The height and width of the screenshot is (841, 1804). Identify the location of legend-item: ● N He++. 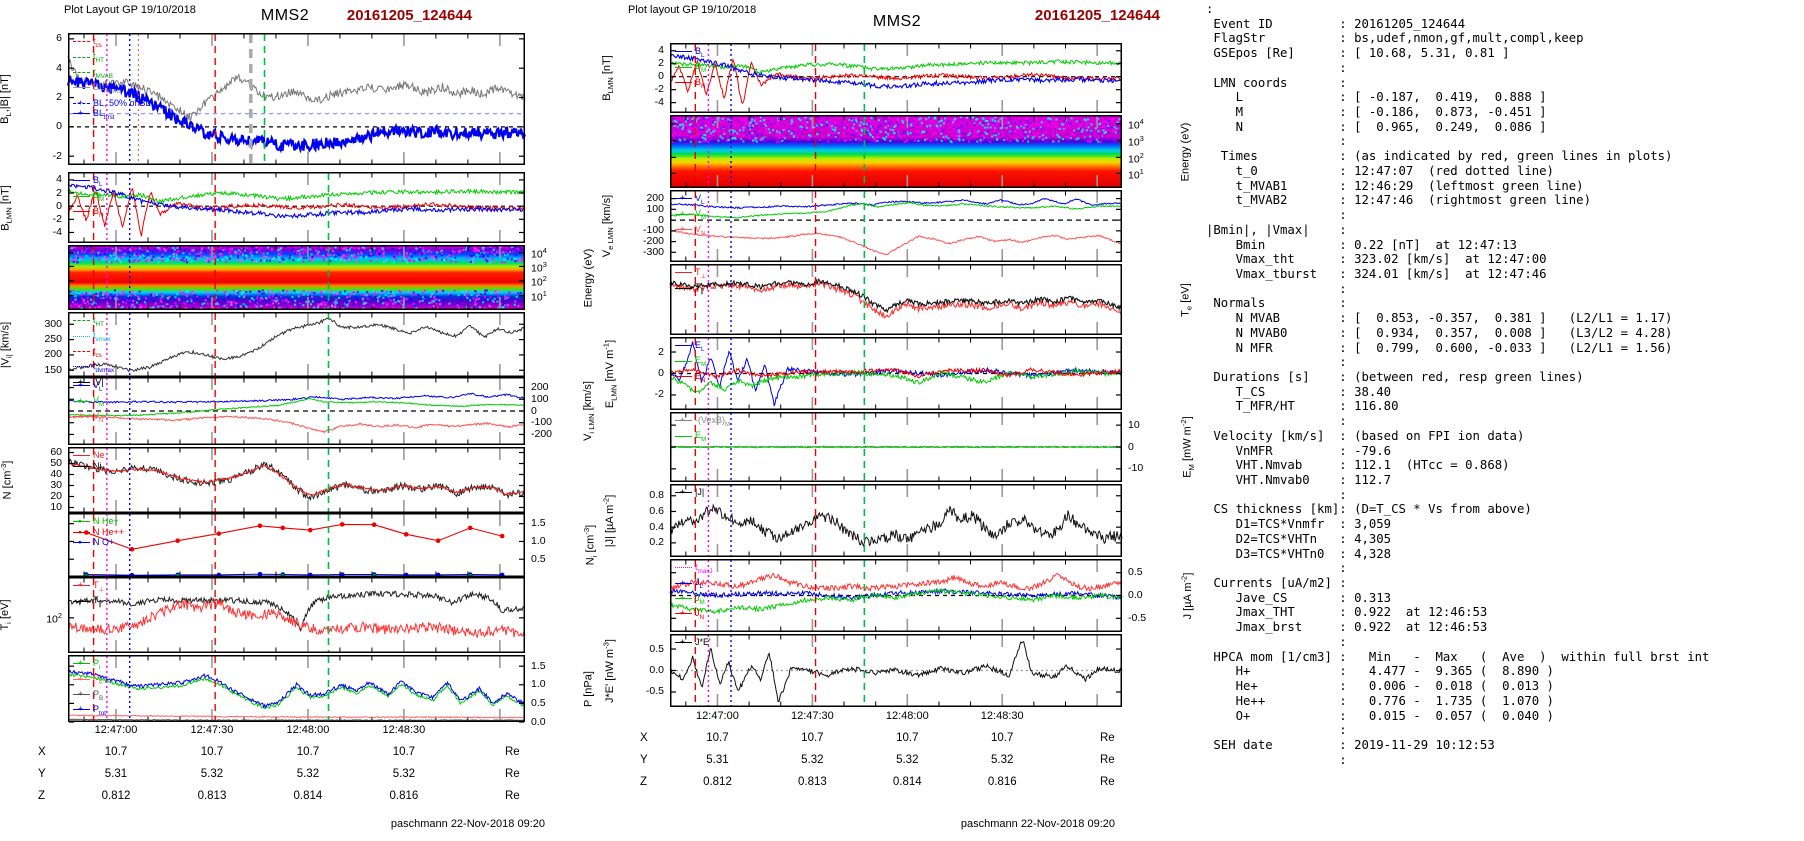
(98, 532).